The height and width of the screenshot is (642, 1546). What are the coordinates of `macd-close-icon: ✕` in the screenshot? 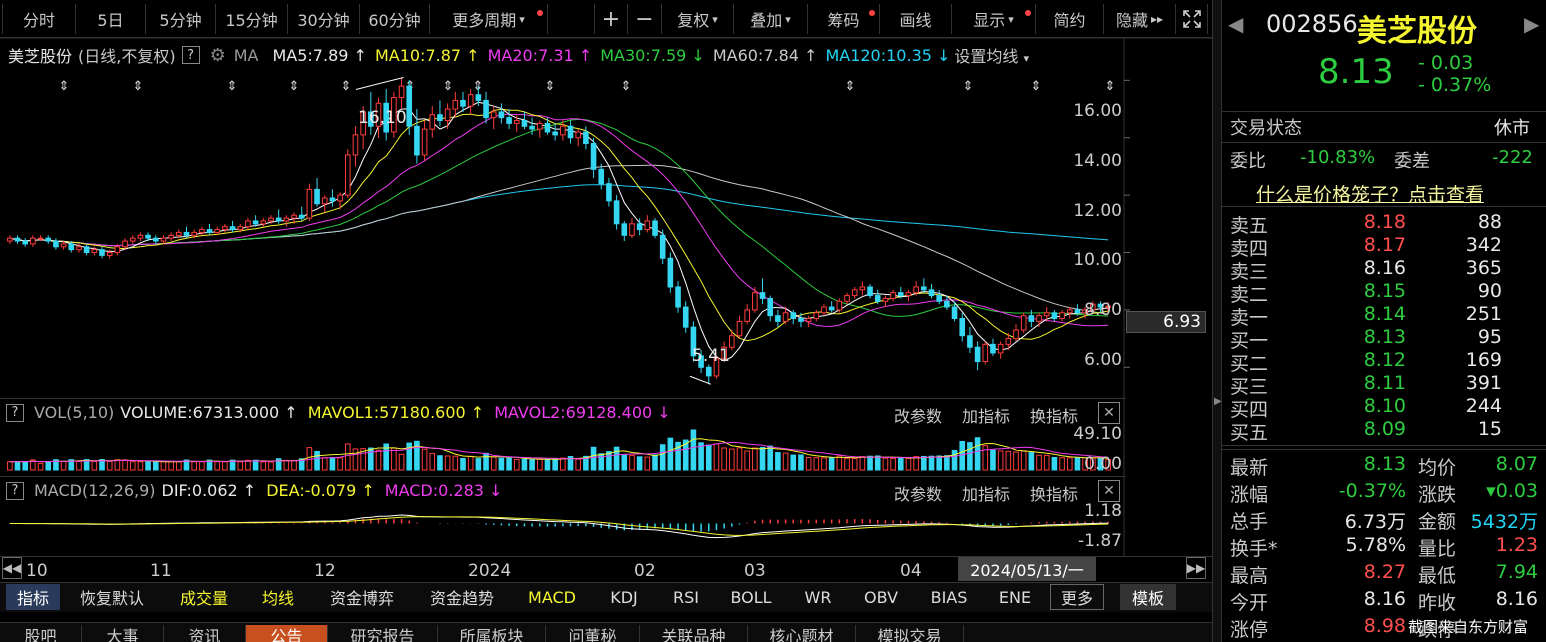 It's located at (1109, 491).